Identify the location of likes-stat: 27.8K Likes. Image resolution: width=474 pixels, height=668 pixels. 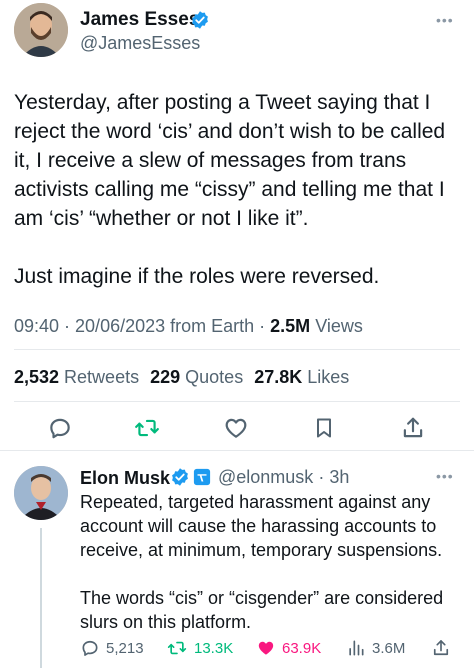
(301, 377).